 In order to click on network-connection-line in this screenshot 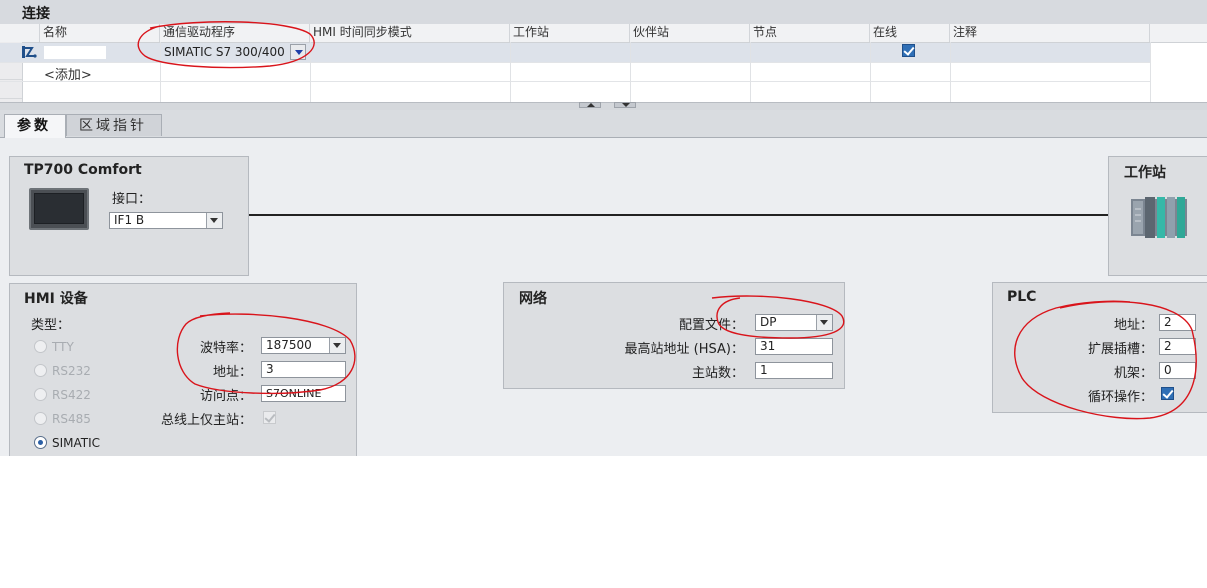, I will do `click(679, 215)`.